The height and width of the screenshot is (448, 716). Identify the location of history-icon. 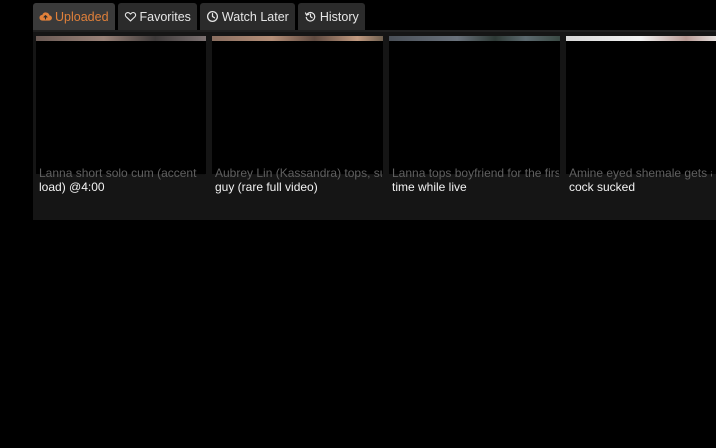
(310, 16).